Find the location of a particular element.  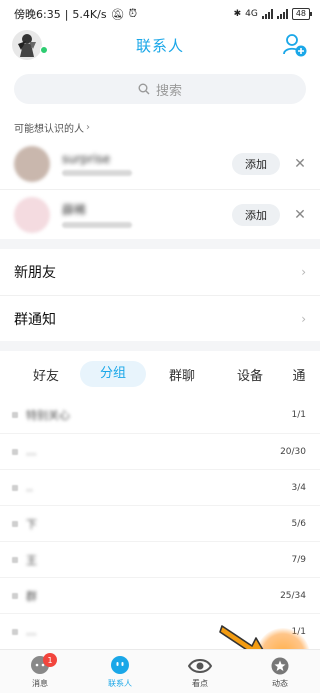

group-row: 王 7/9 is located at coordinates (160, 559).